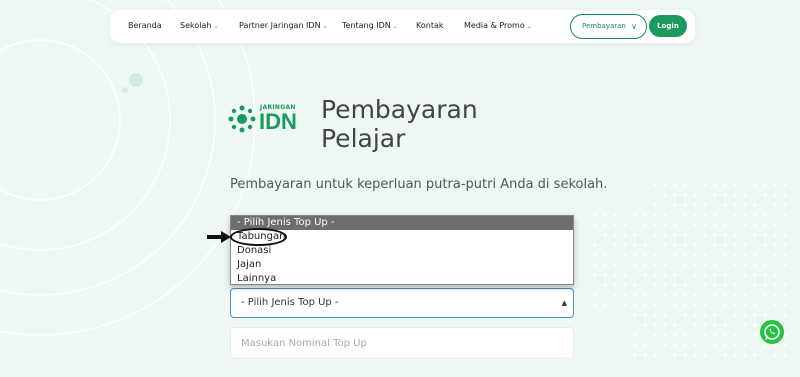 This screenshot has width=800, height=377. I want to click on login-button: Login, so click(668, 26).